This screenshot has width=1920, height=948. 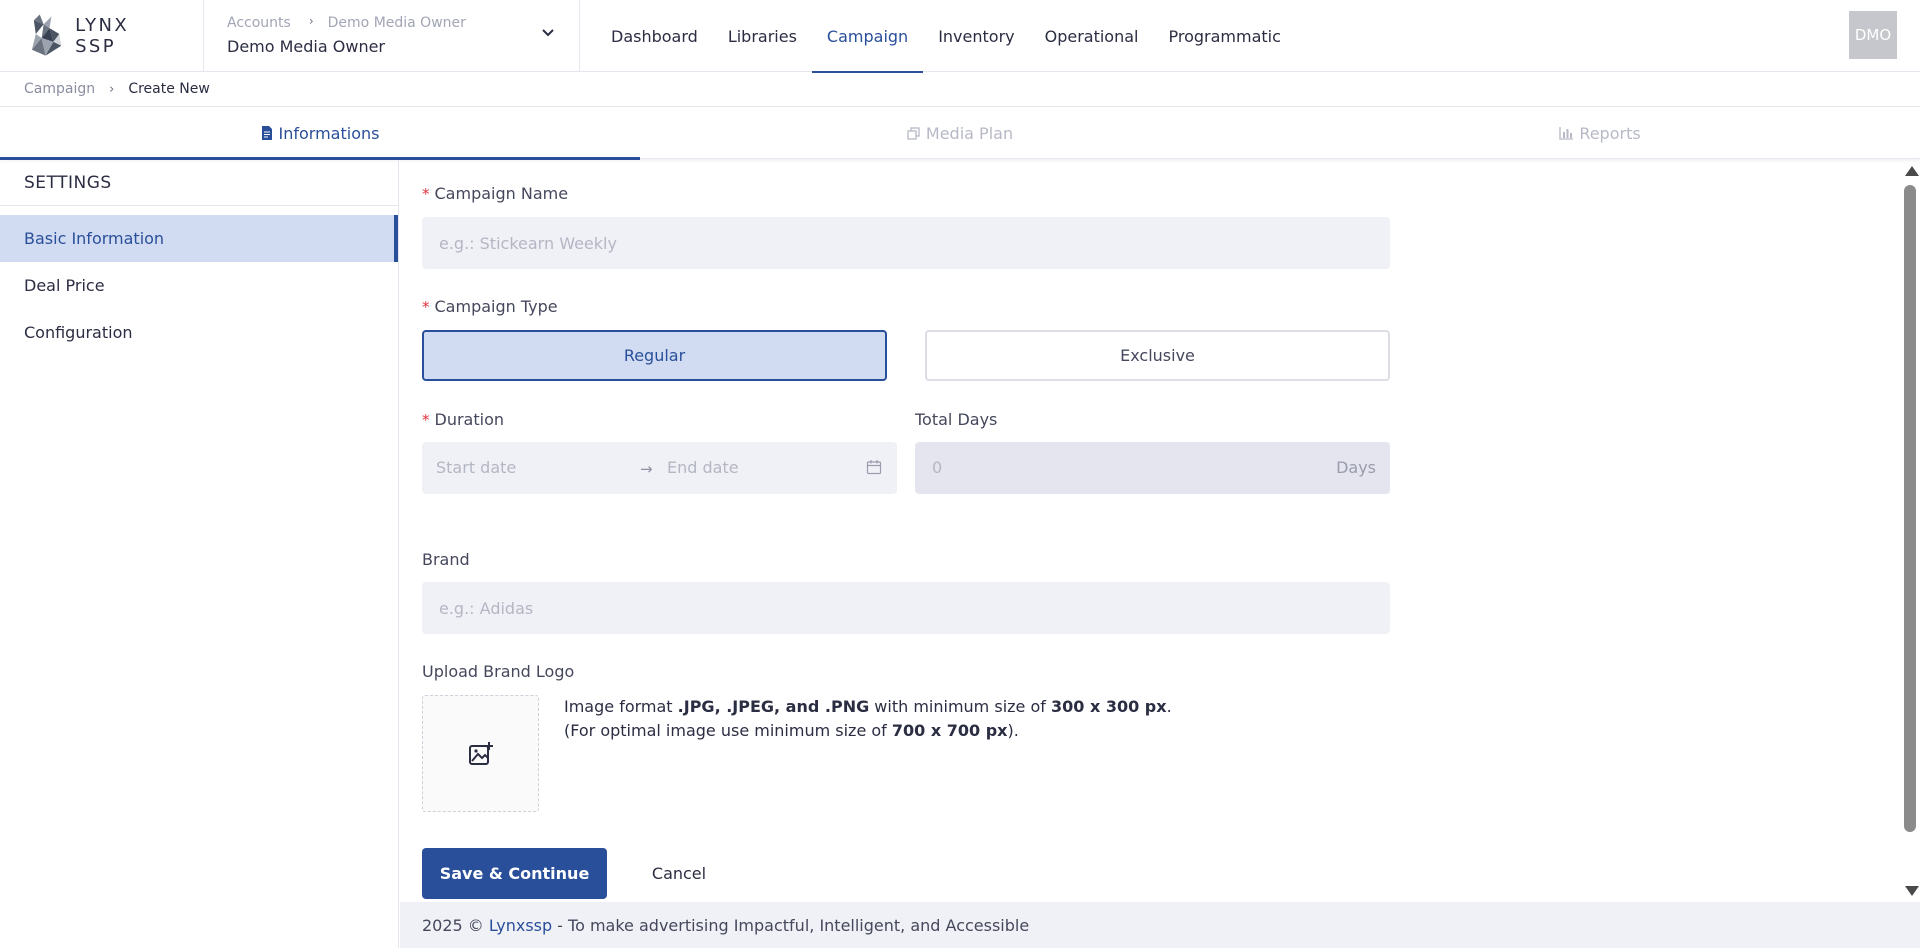 I want to click on nav-campaign: Campaign, so click(x=867, y=36).